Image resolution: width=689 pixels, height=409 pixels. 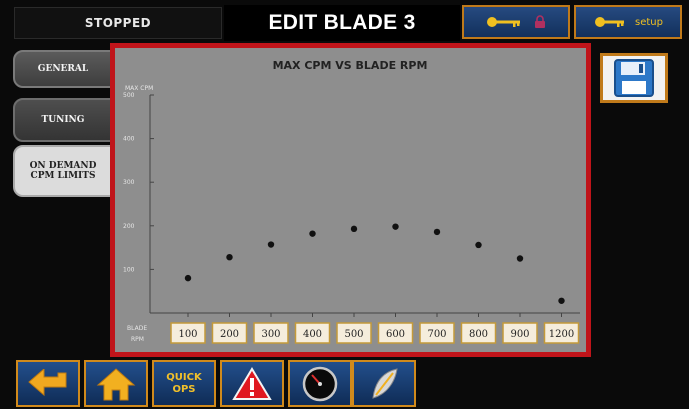 I want to click on quick-ops-label-line1: QUICK, so click(x=184, y=377).